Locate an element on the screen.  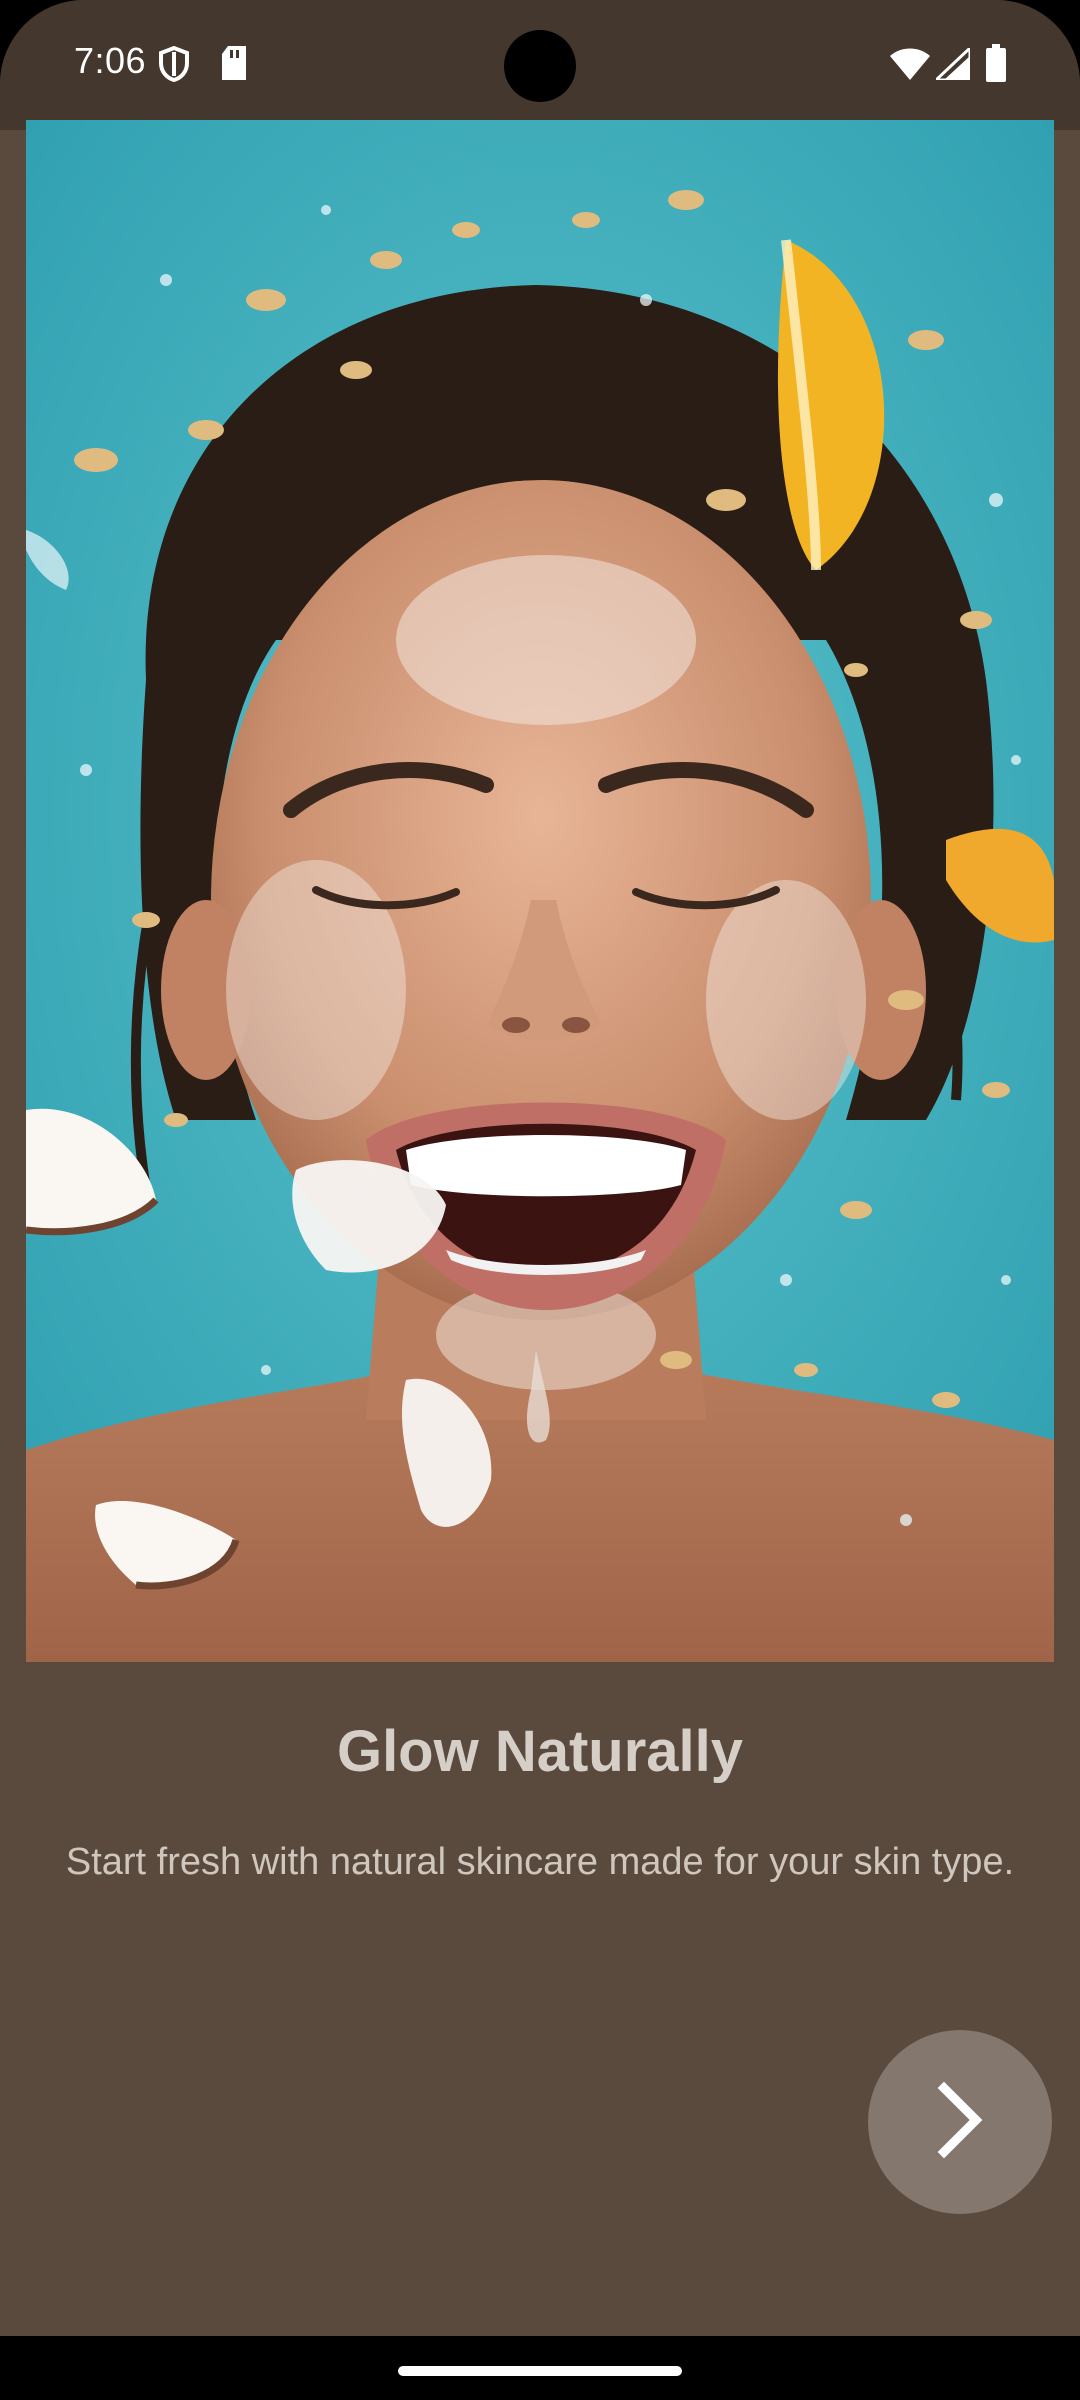
camera-cutout is located at coordinates (540, 66).